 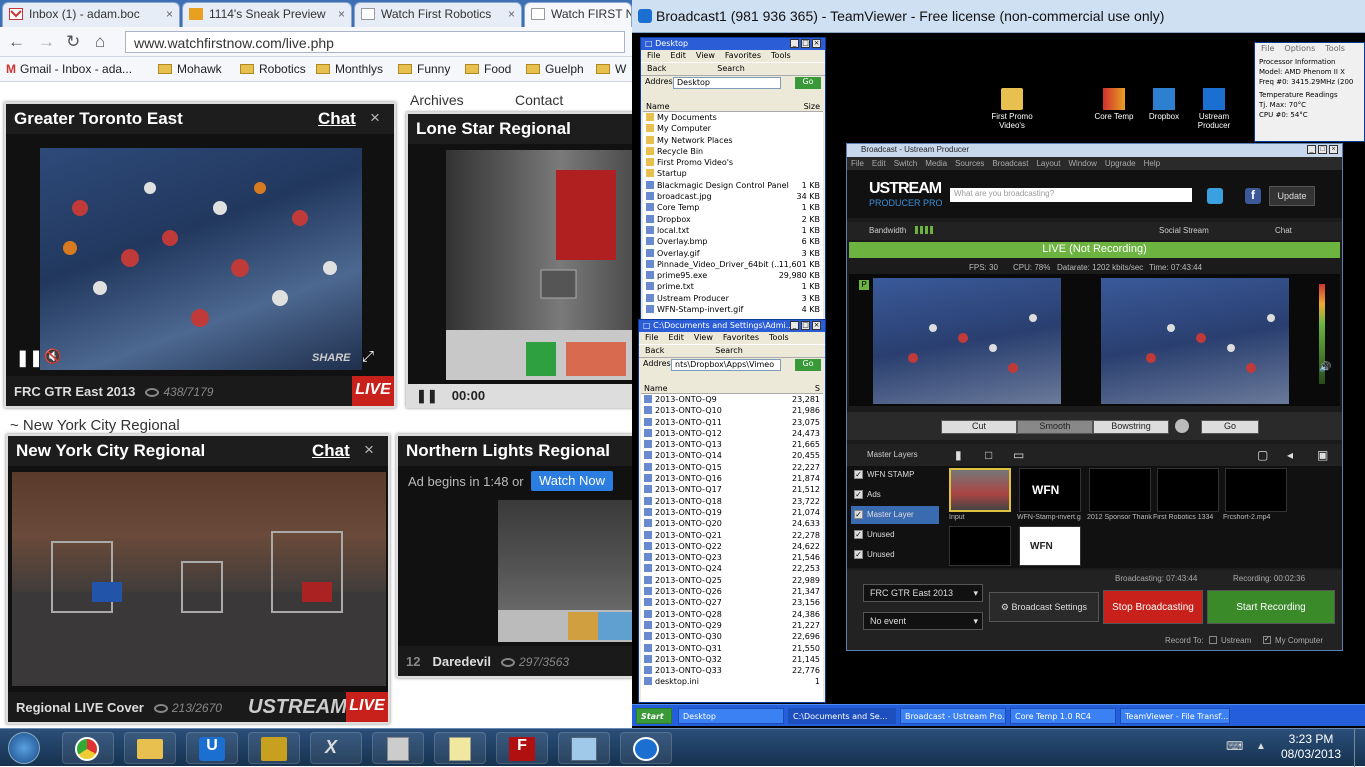 What do you see at coordinates (732, 546) in the screenshot?
I see `file-row: 2013-ONTO-Q22 24,622` at bounding box center [732, 546].